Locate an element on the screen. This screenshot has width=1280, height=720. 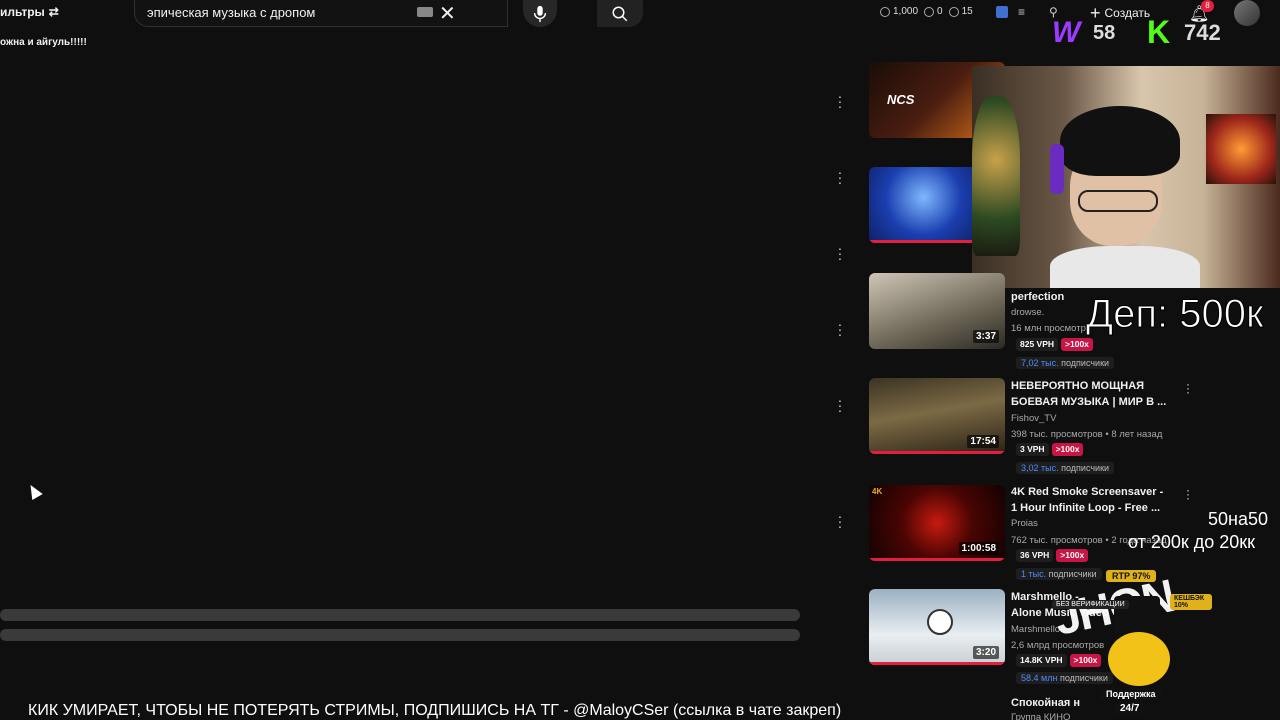
eye-icon is located at coordinates (953, 11).